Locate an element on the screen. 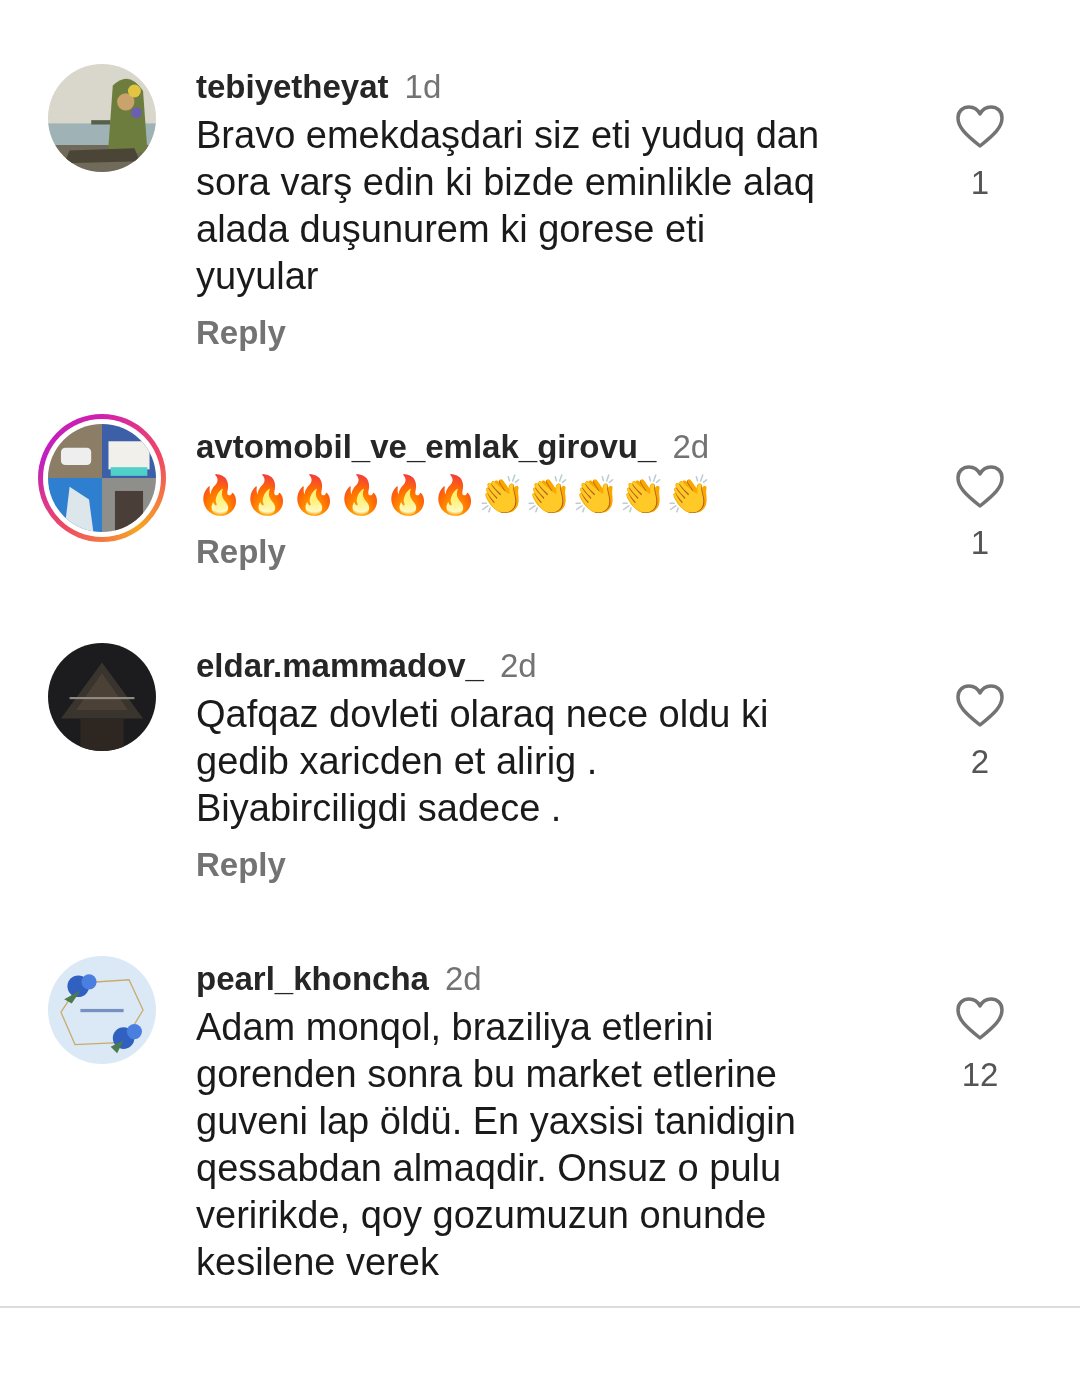  username: eldar.mammadov_ is located at coordinates (340, 666).